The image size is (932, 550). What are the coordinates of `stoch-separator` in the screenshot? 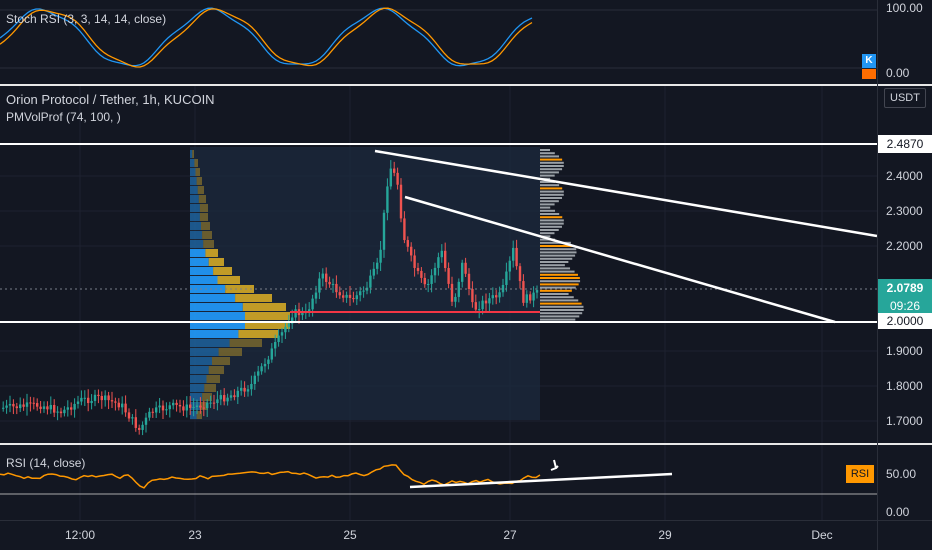 It's located at (466, 85).